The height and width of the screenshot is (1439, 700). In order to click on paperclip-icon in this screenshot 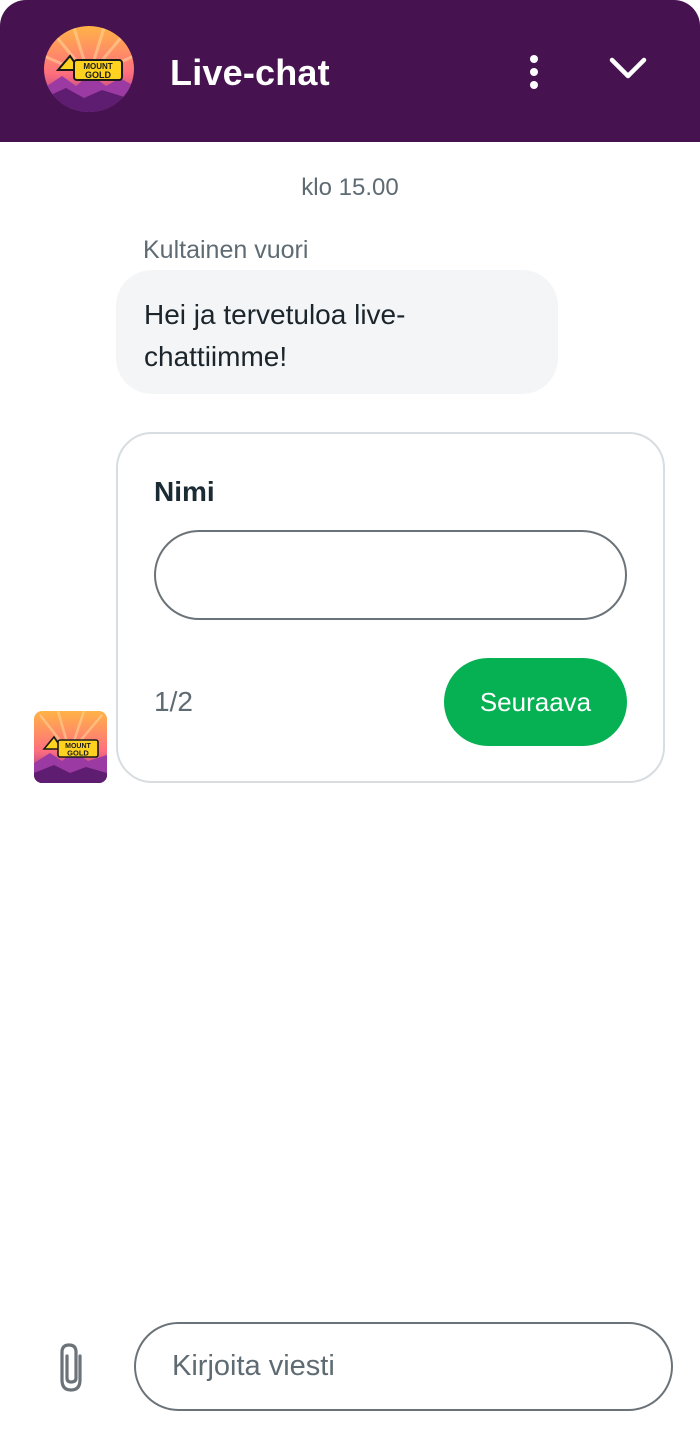, I will do `click(71, 1367)`.